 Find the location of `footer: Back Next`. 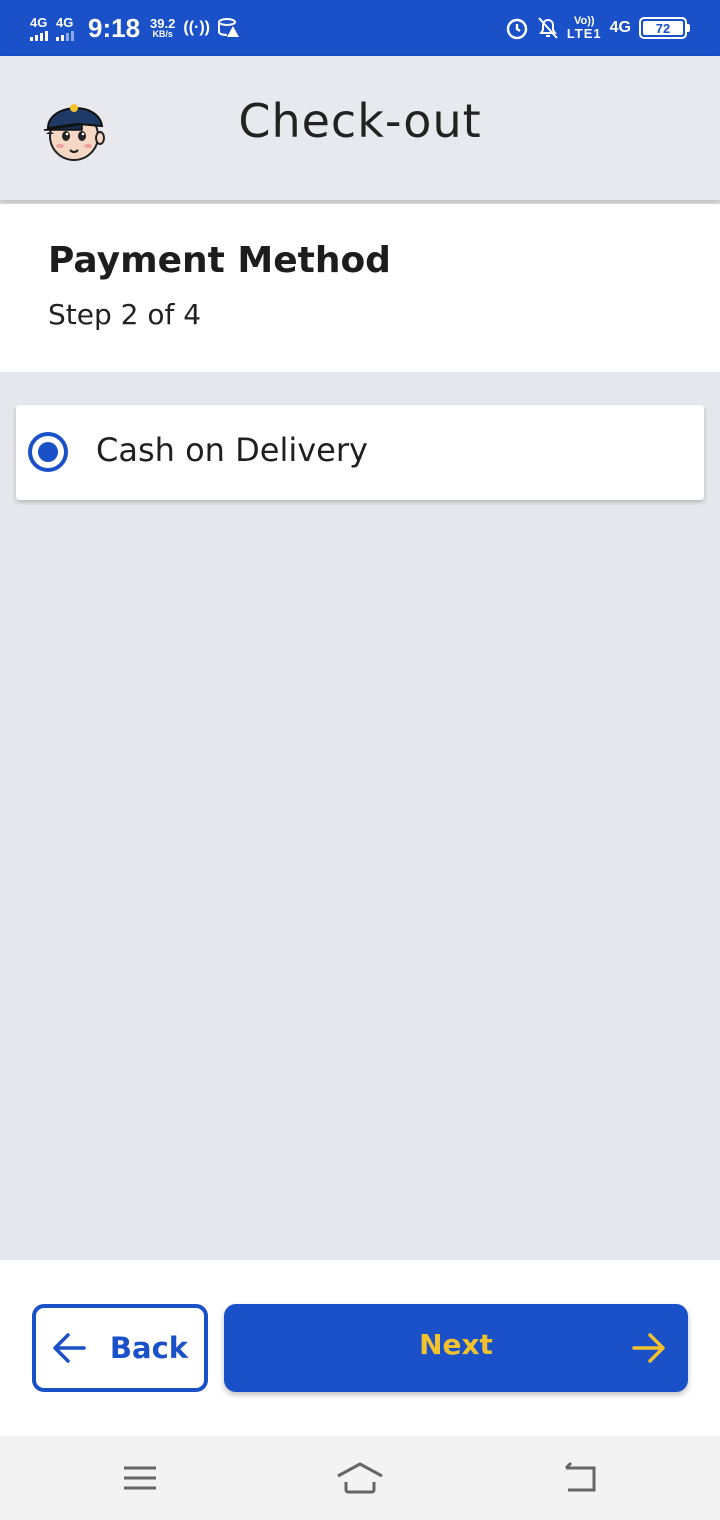

footer: Back Next is located at coordinates (360, 1348).